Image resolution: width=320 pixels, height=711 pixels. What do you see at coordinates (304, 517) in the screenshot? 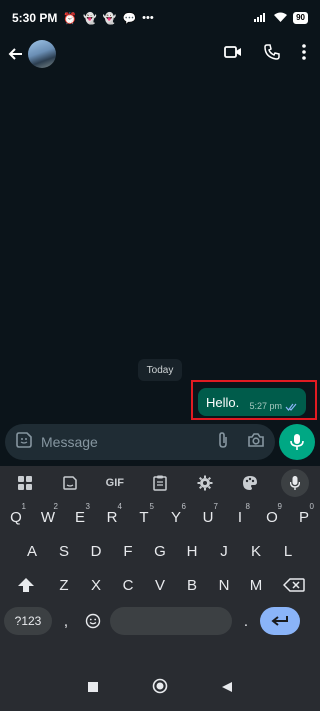
I see `key-p: P0` at bounding box center [304, 517].